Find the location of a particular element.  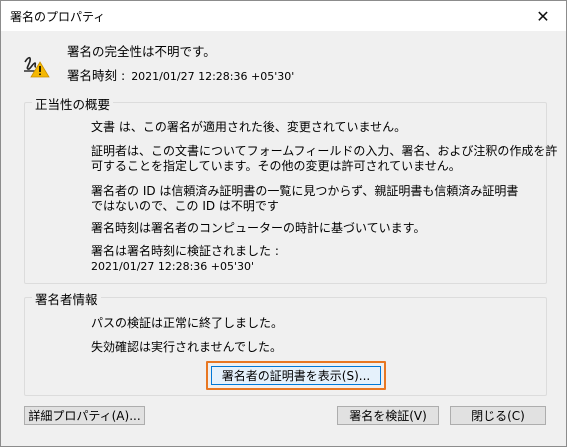

path-validation-status: パスの検証は正常に終了しました。 is located at coordinates (187, 323).